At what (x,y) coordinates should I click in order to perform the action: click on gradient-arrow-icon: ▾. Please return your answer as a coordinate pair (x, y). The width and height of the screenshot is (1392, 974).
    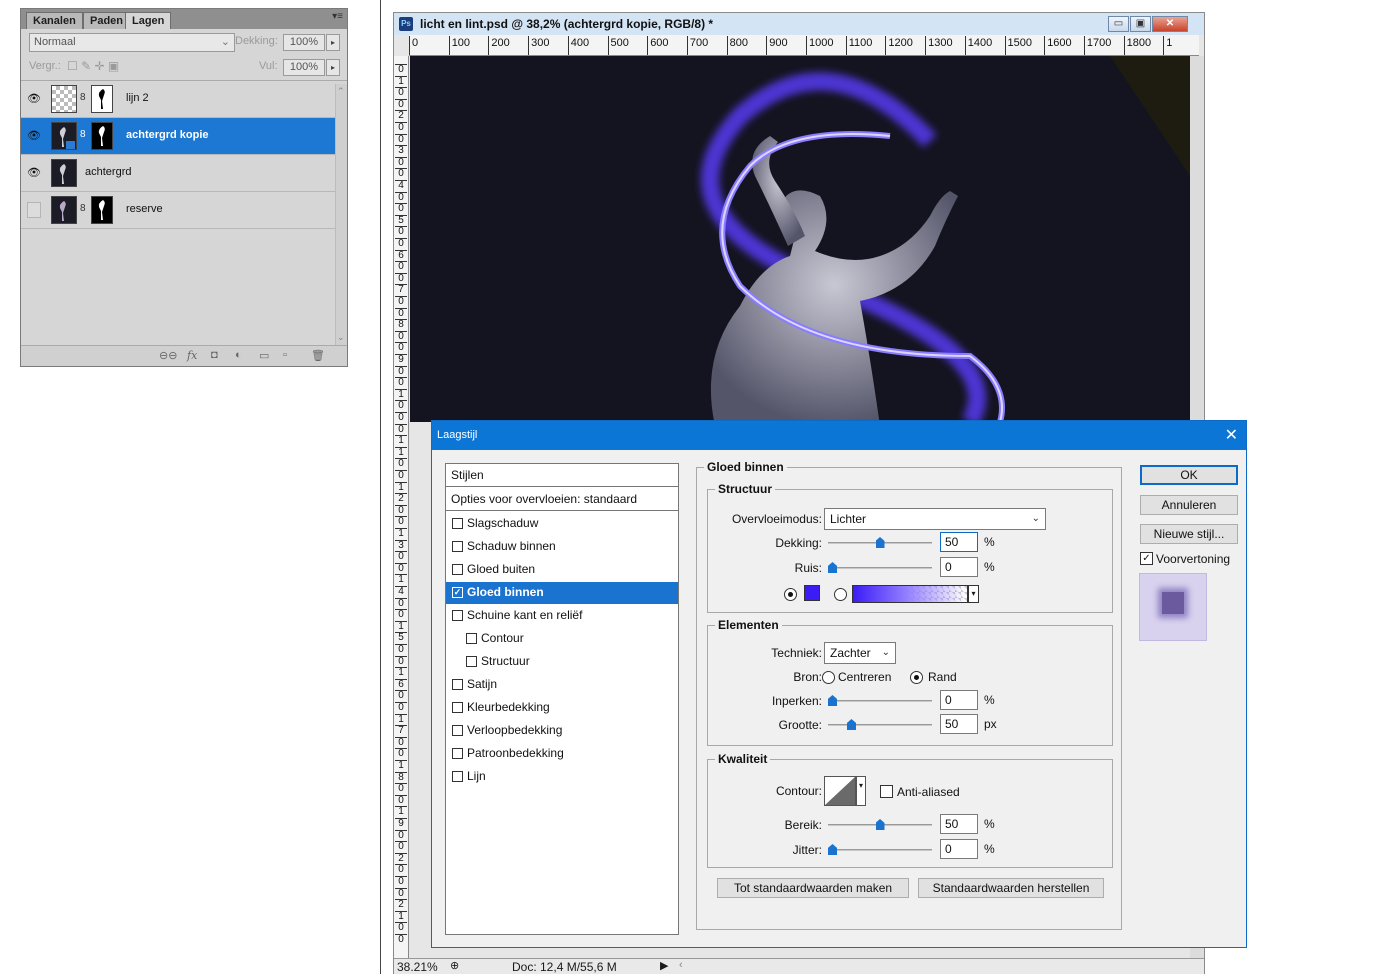
    Looking at the image, I should click on (973, 594).